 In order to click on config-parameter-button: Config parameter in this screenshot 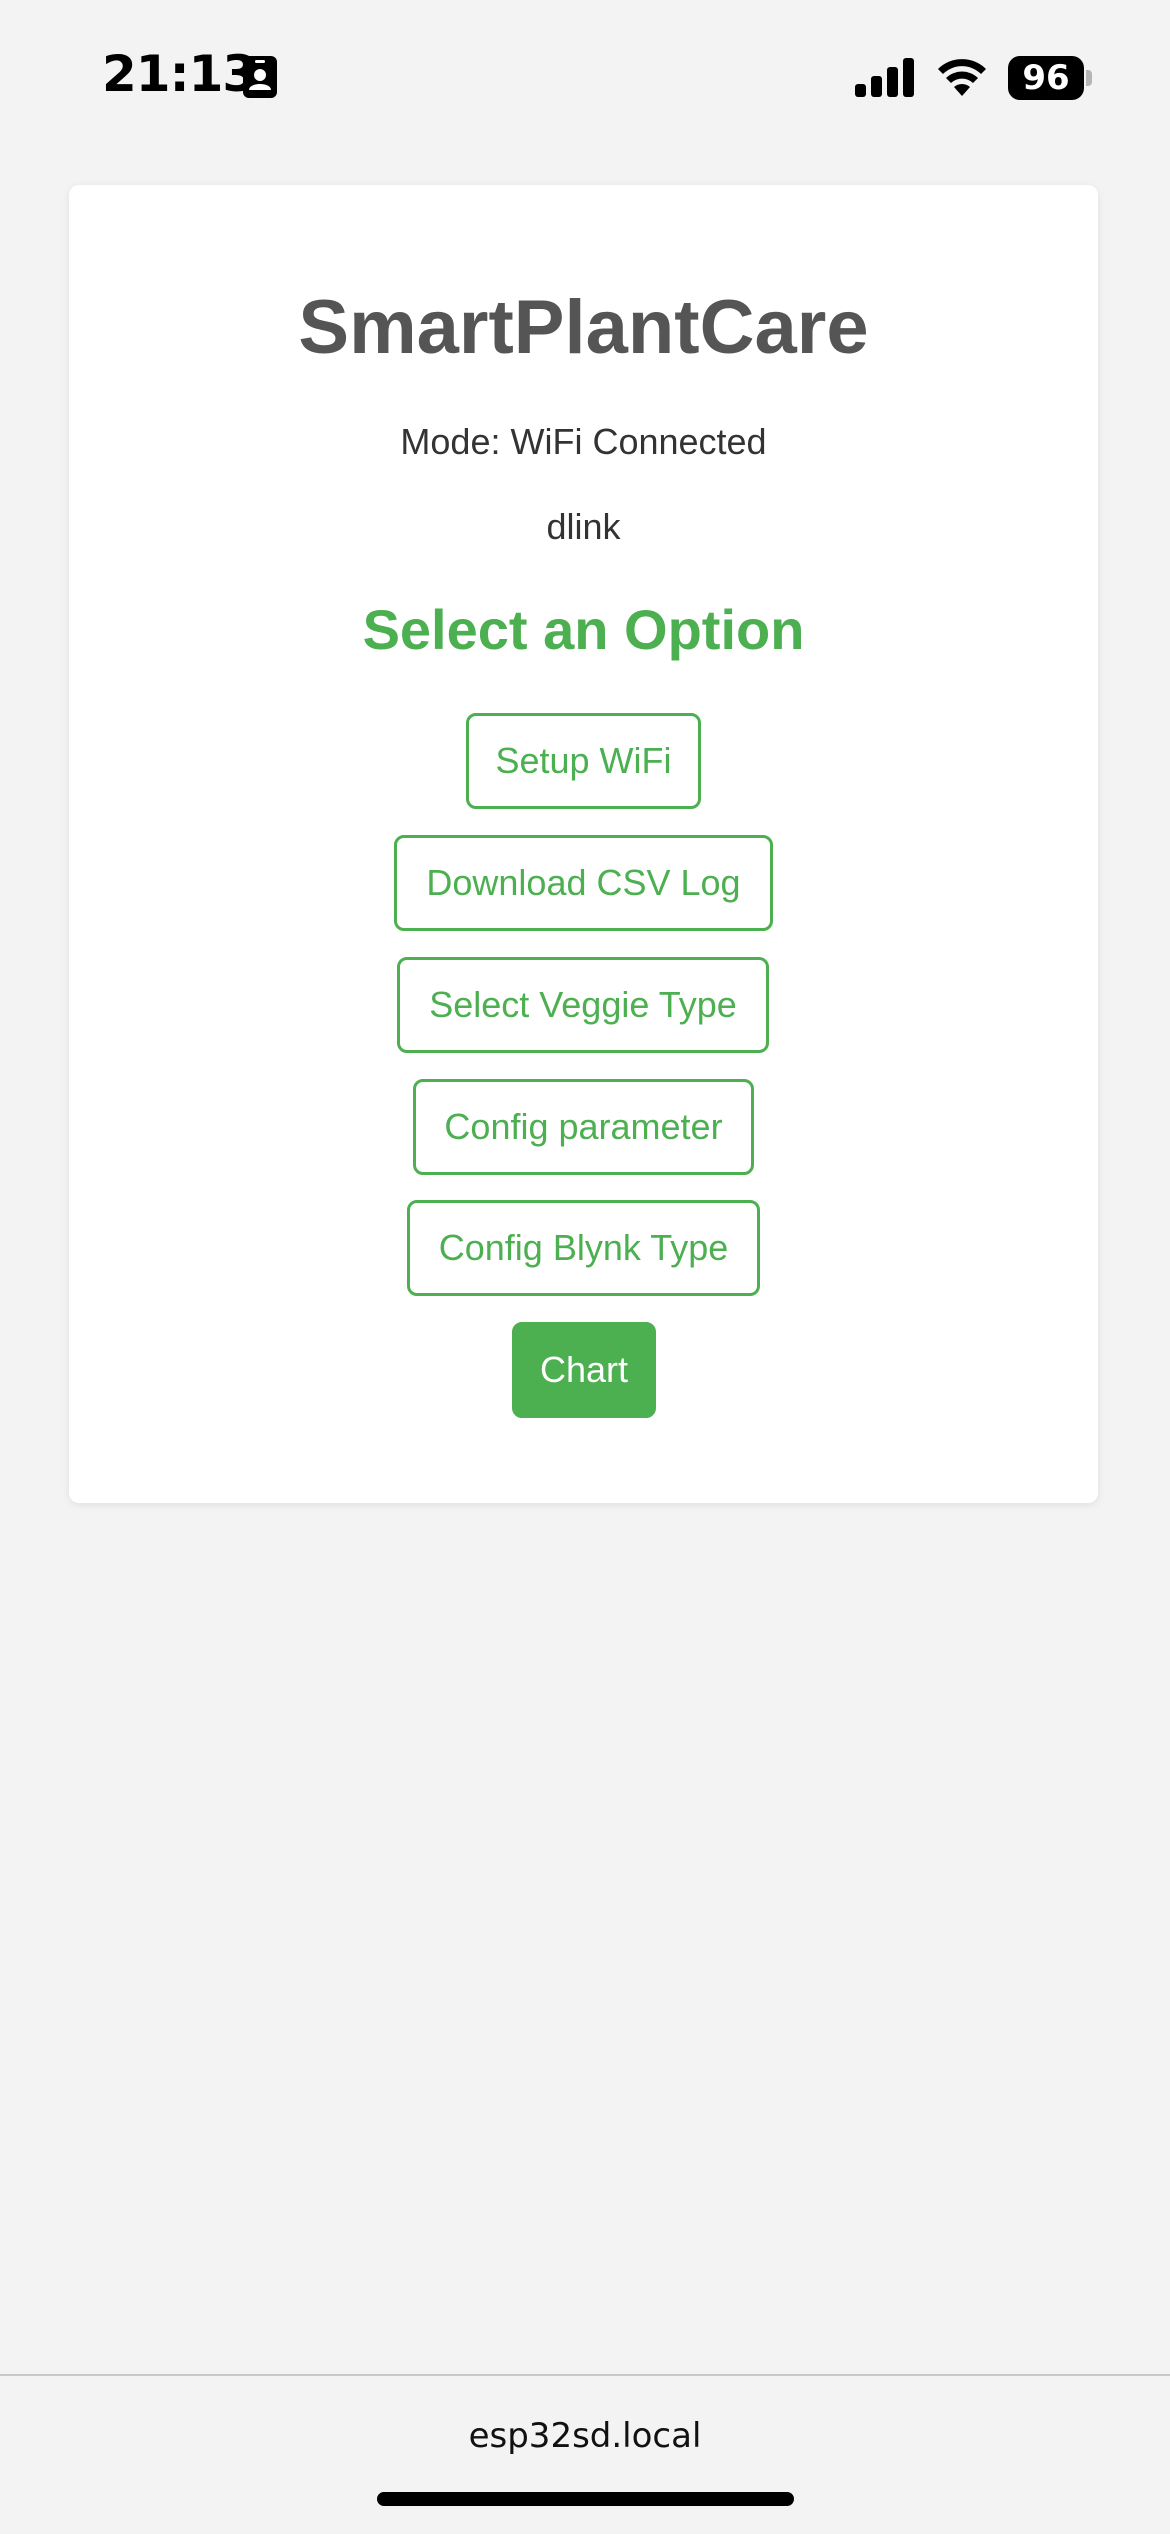, I will do `click(583, 1127)`.